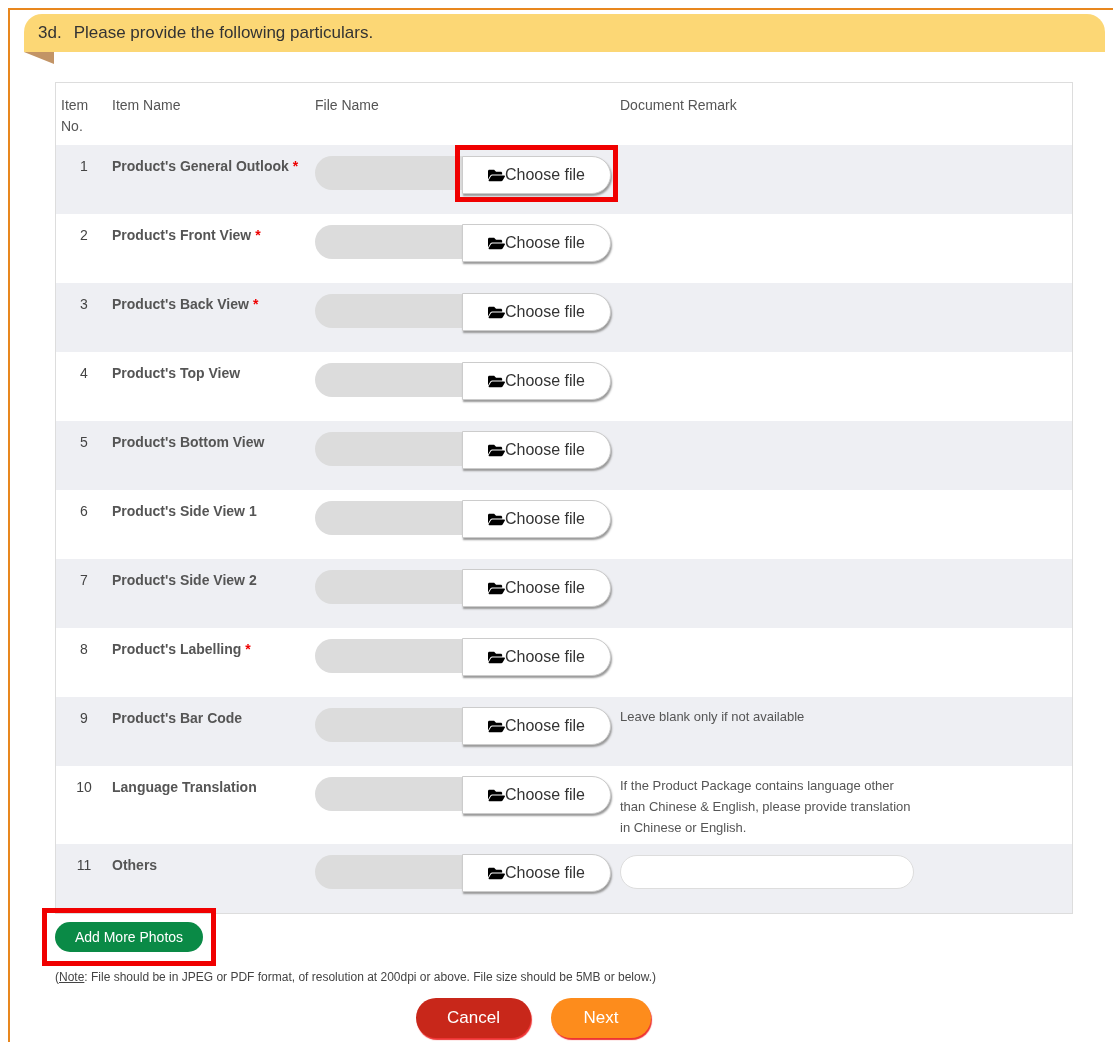  Describe the element at coordinates (182, 649) in the screenshot. I see `item-name: Product's Labelling *` at that location.